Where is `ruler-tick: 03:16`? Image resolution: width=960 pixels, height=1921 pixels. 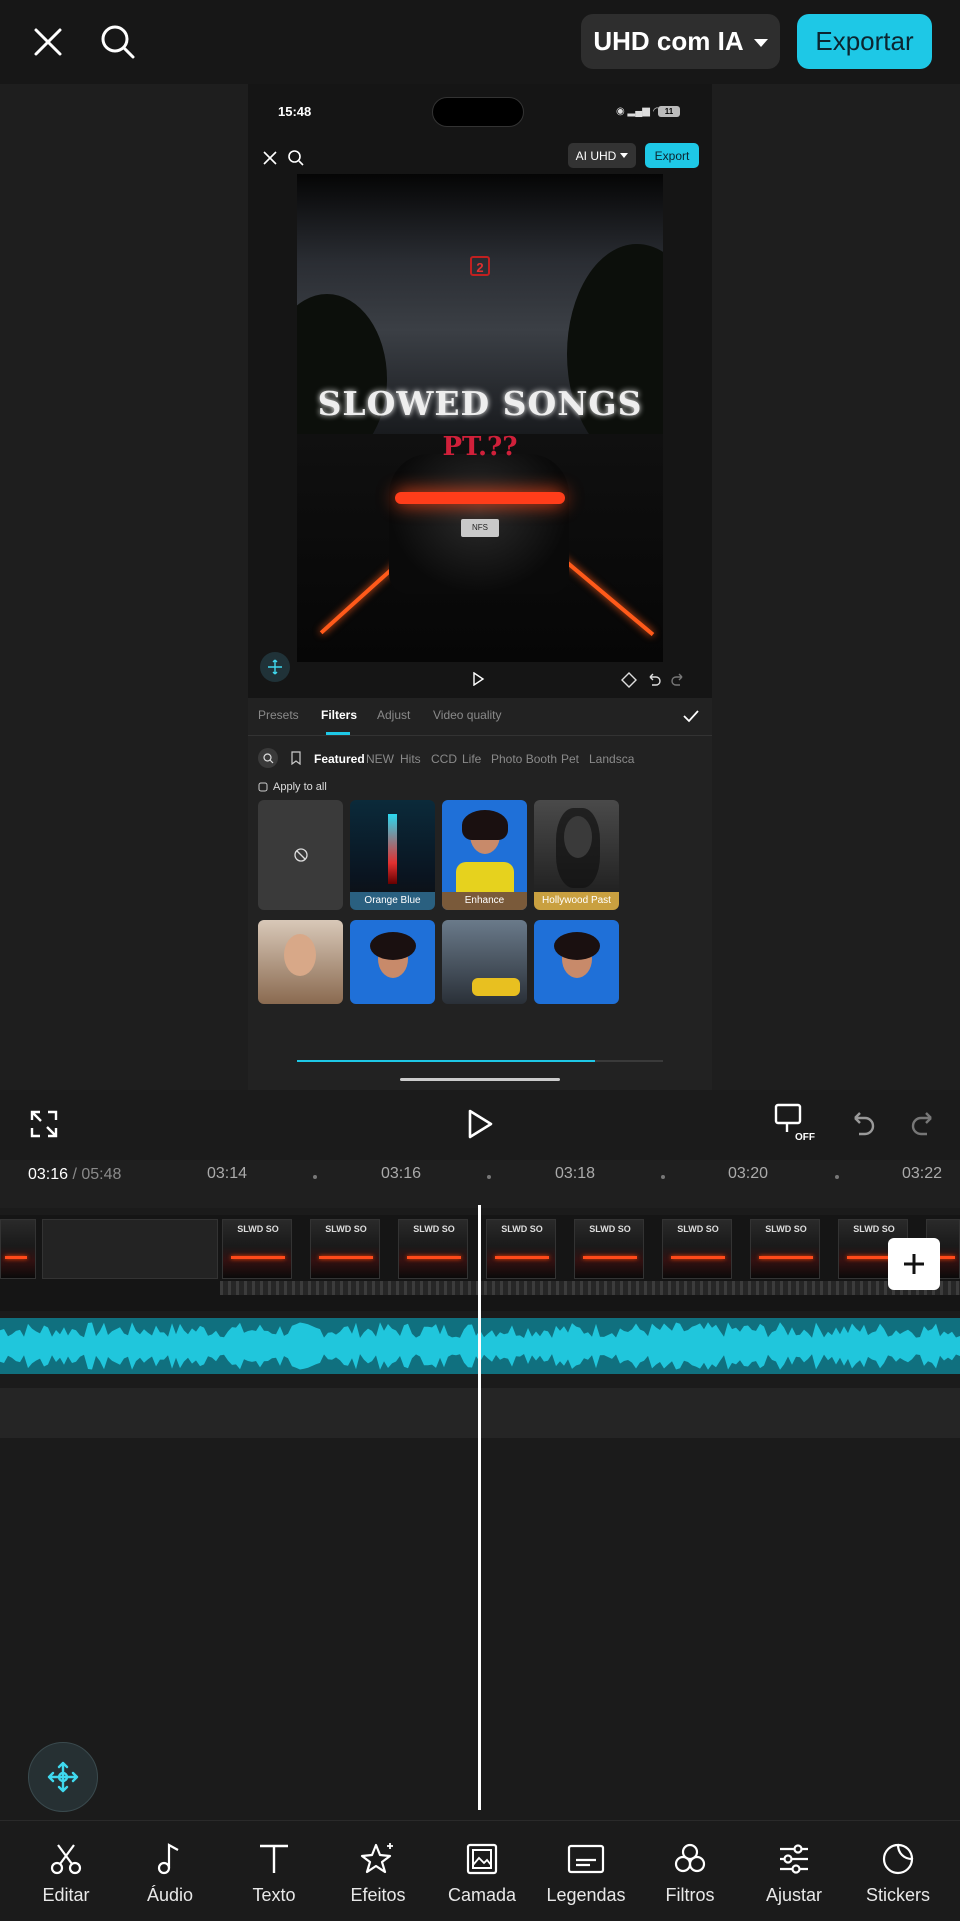
ruler-tick: 03:16 is located at coordinates (401, 1173).